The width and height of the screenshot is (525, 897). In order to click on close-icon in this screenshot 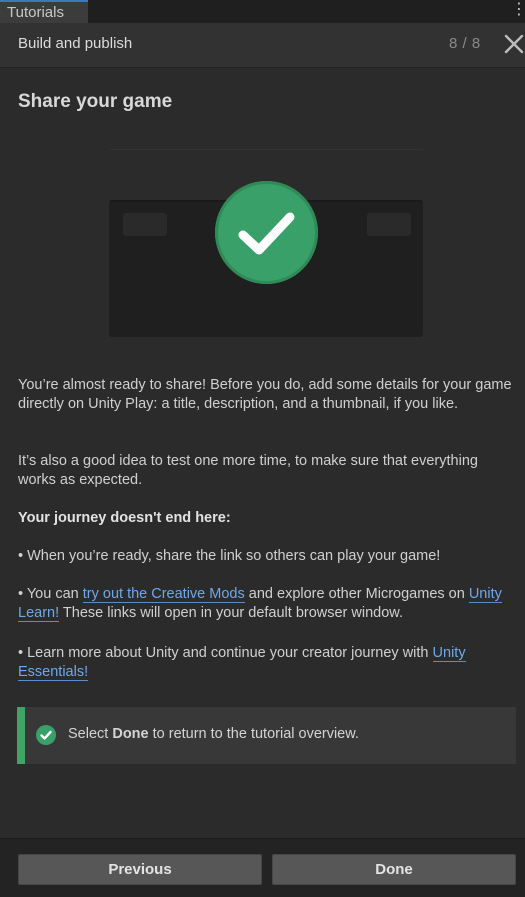, I will do `click(513, 44)`.